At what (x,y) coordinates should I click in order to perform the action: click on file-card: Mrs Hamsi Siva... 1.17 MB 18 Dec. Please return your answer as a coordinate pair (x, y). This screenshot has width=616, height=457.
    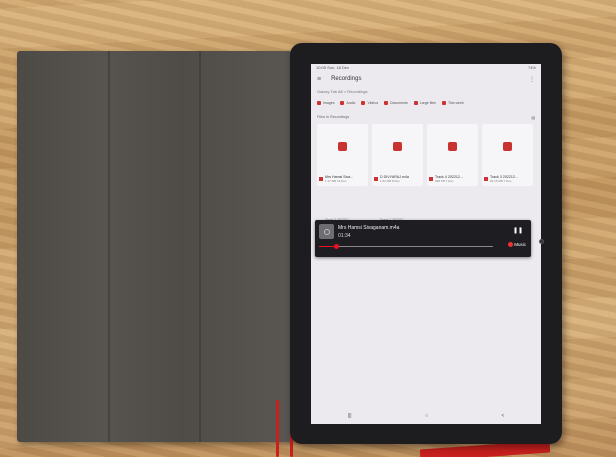
    Looking at the image, I should click on (342, 155).